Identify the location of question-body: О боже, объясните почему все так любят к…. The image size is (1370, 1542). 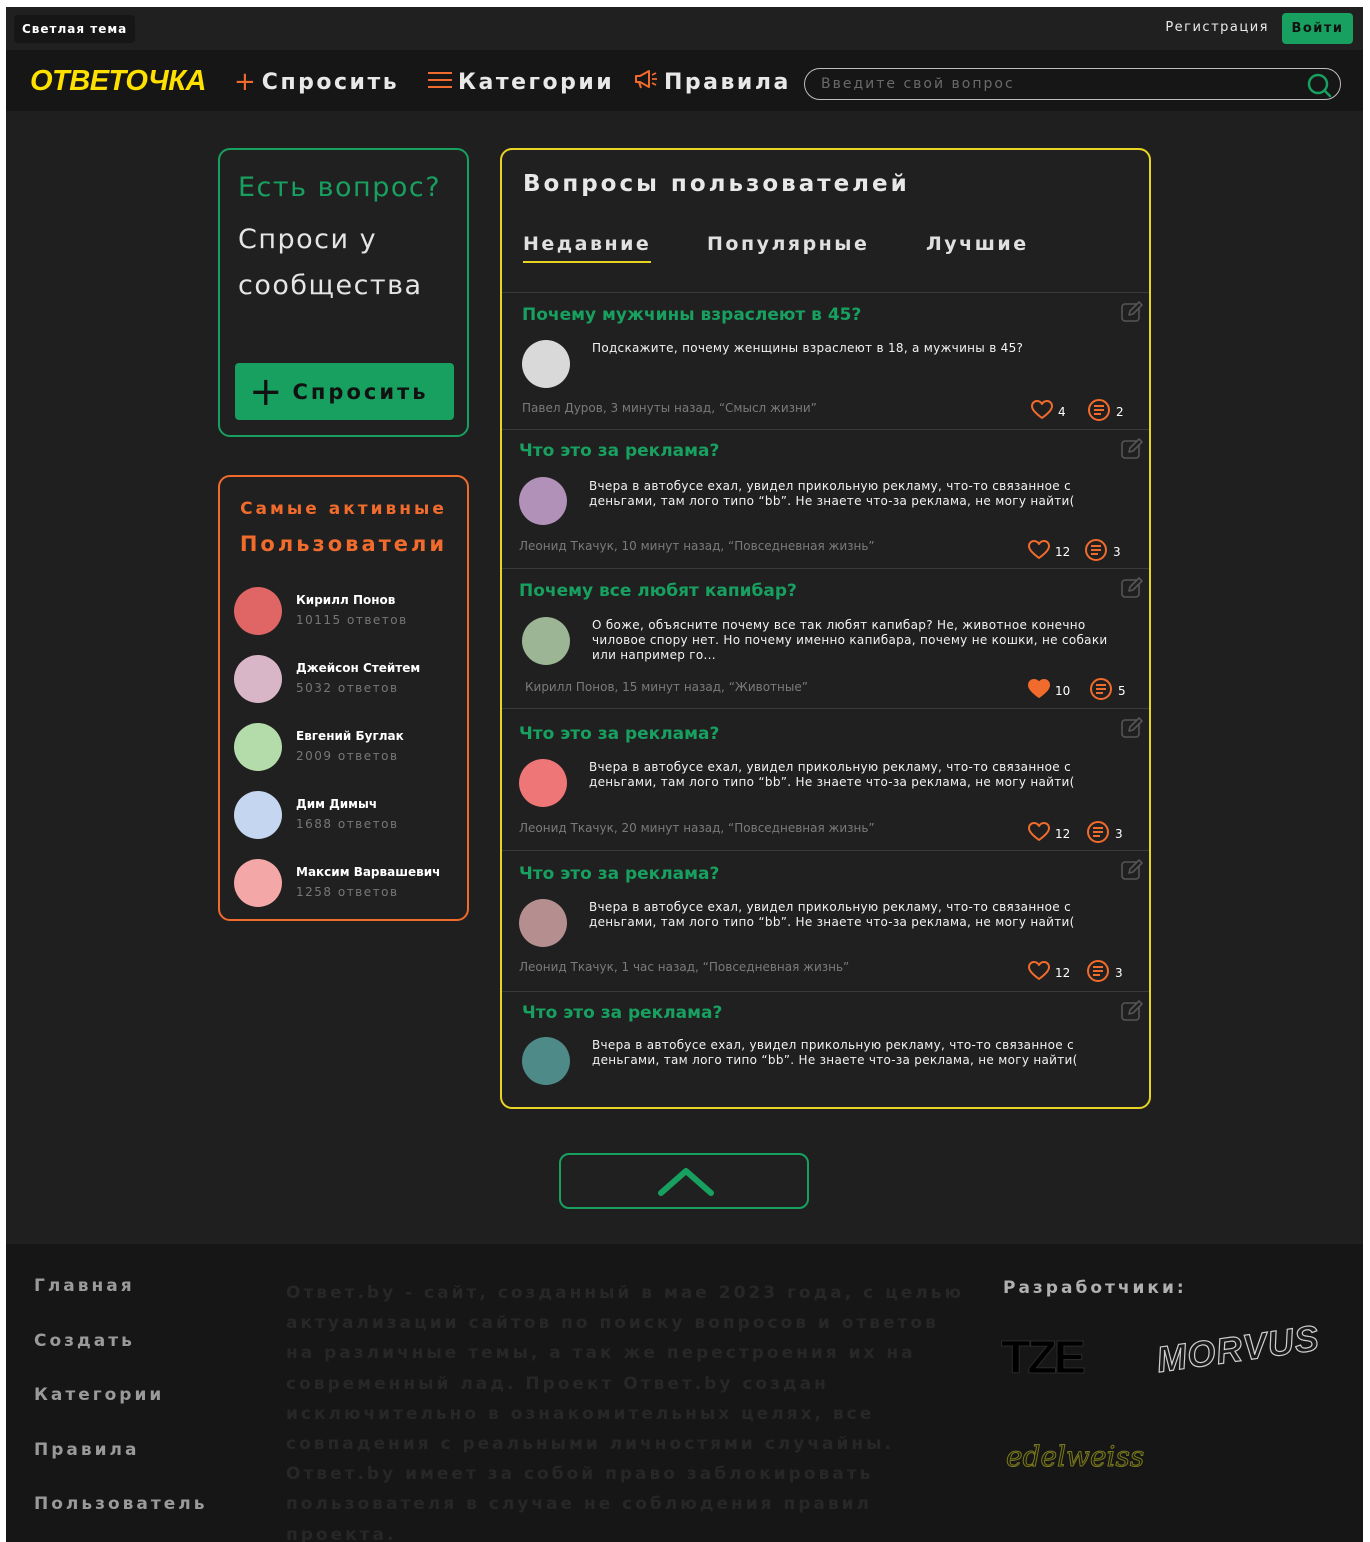
(850, 640).